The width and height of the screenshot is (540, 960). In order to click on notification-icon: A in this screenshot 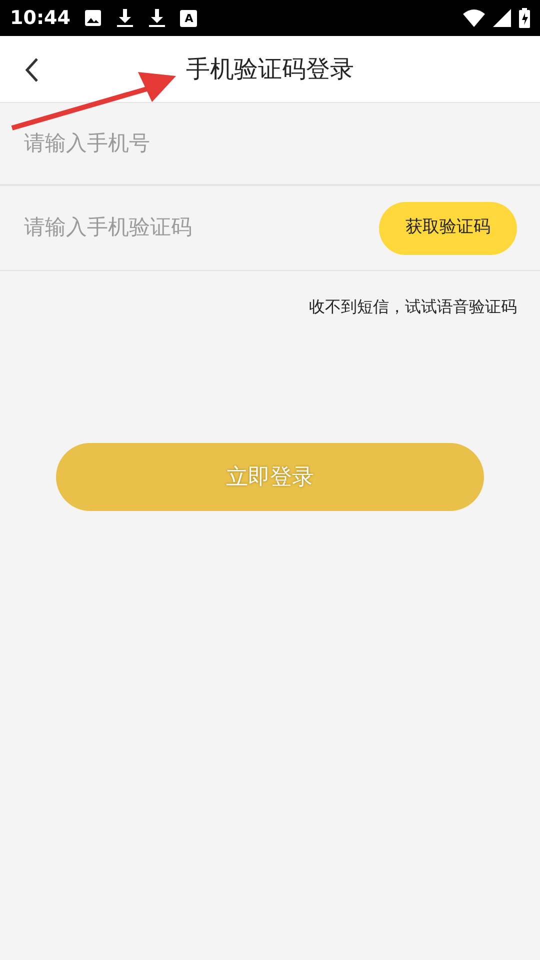, I will do `click(189, 18)`.